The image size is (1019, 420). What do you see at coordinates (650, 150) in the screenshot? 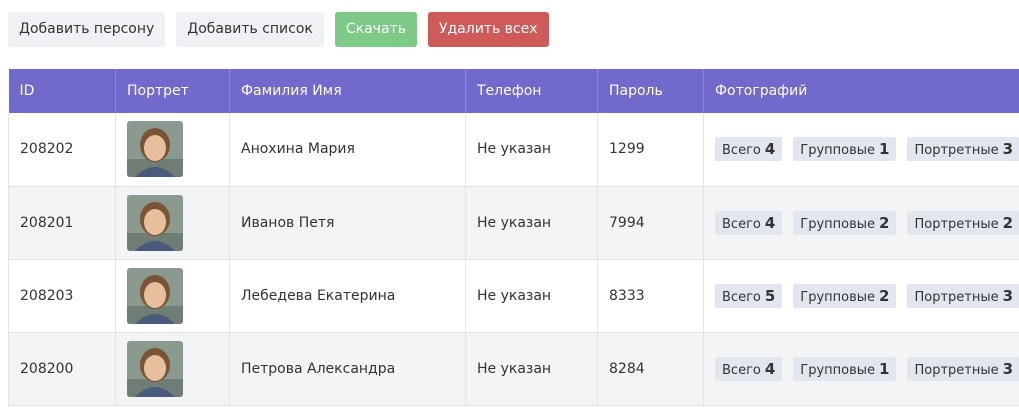
I see `cell-password: 1299` at bounding box center [650, 150].